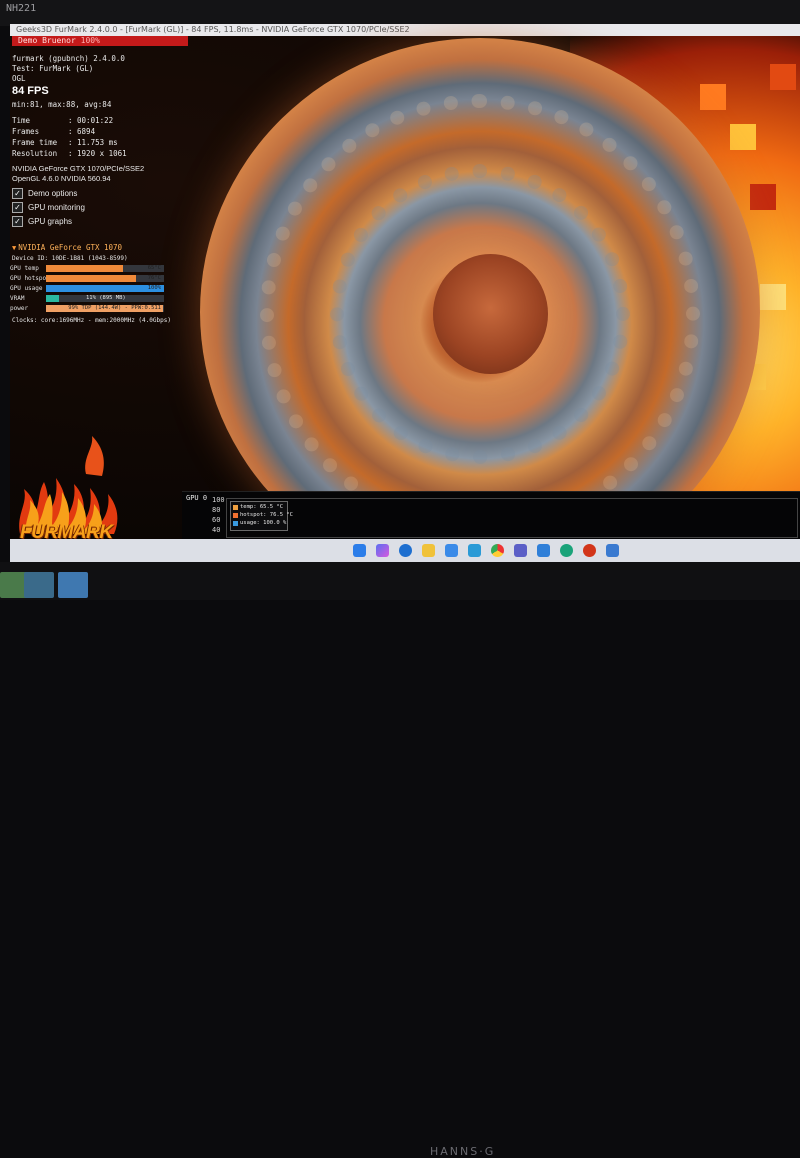 This screenshot has width=800, height=1158. Describe the element at coordinates (42, 221) in the screenshot. I see `gpu-graphs-toggle: ✓ GPU graphs` at that location.